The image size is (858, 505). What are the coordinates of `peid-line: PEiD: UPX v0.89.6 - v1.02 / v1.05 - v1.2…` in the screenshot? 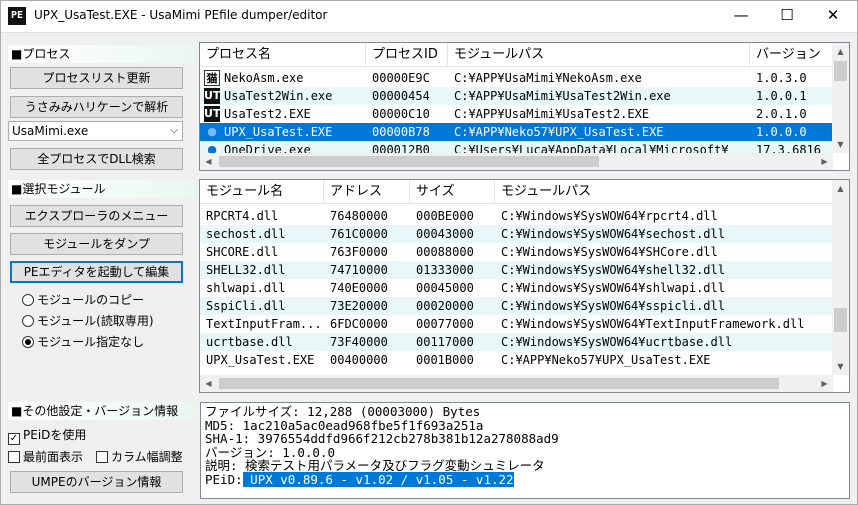 It's located at (525, 479).